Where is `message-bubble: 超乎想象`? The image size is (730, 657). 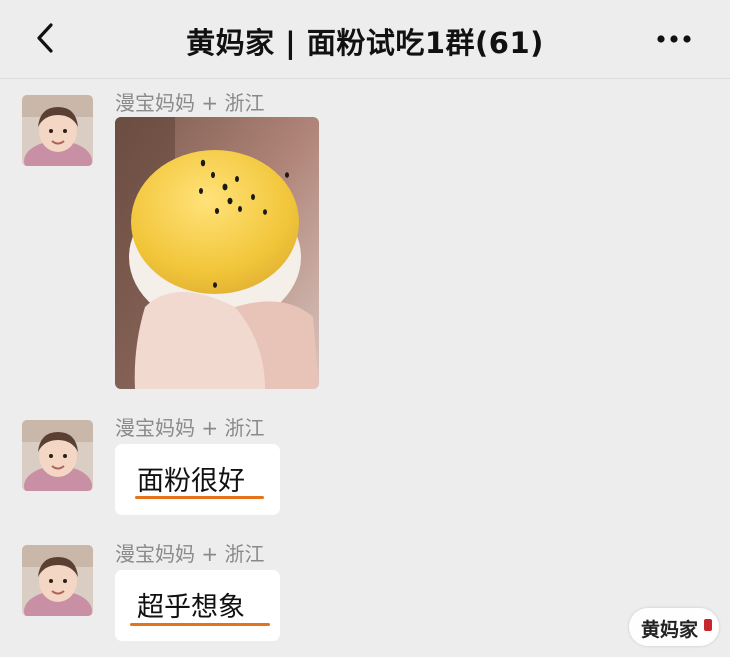 message-bubble: 超乎想象 is located at coordinates (197, 605).